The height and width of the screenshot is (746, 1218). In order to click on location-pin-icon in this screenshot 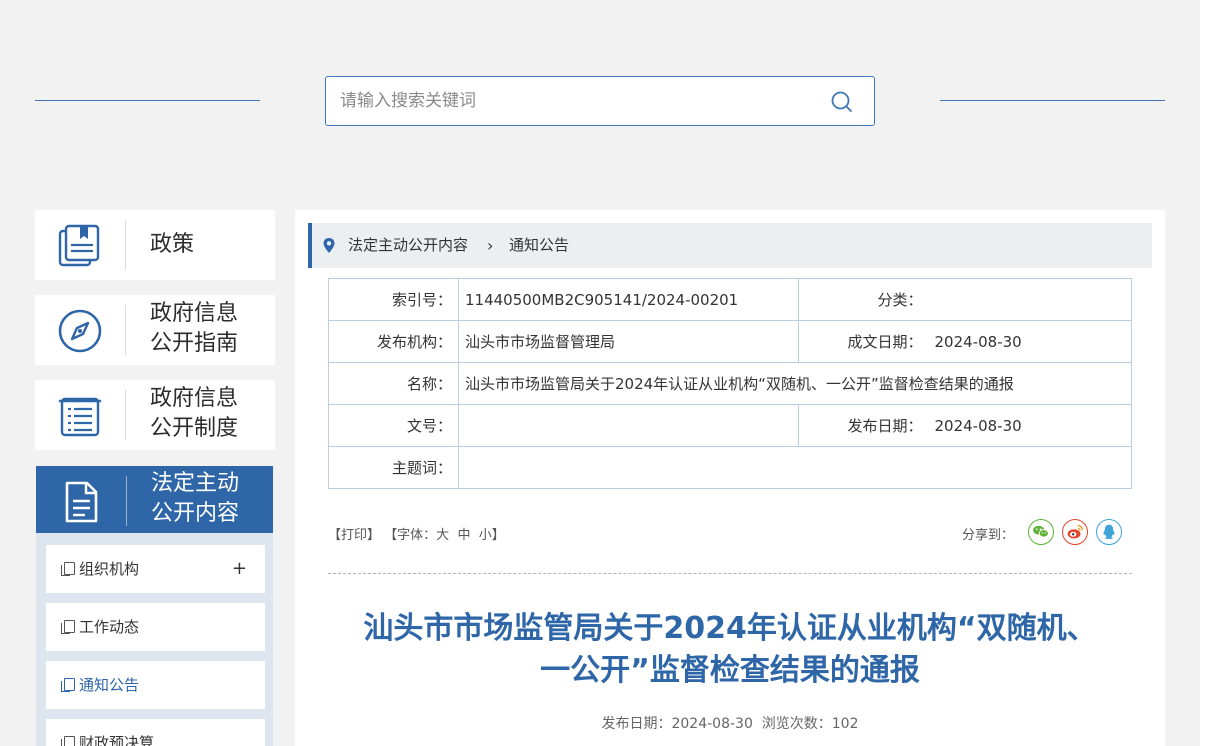, I will do `click(329, 245)`.